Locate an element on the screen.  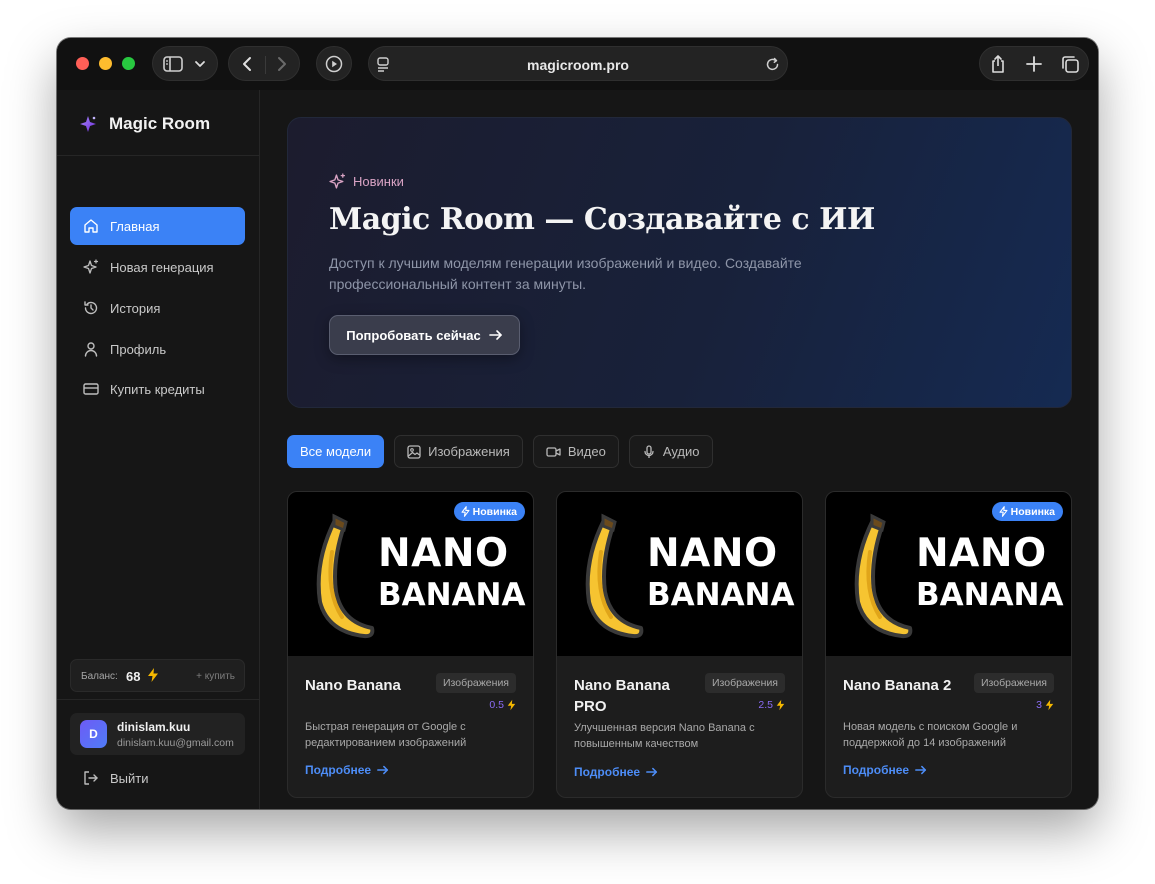
history-nav-group is located at coordinates (264, 63).